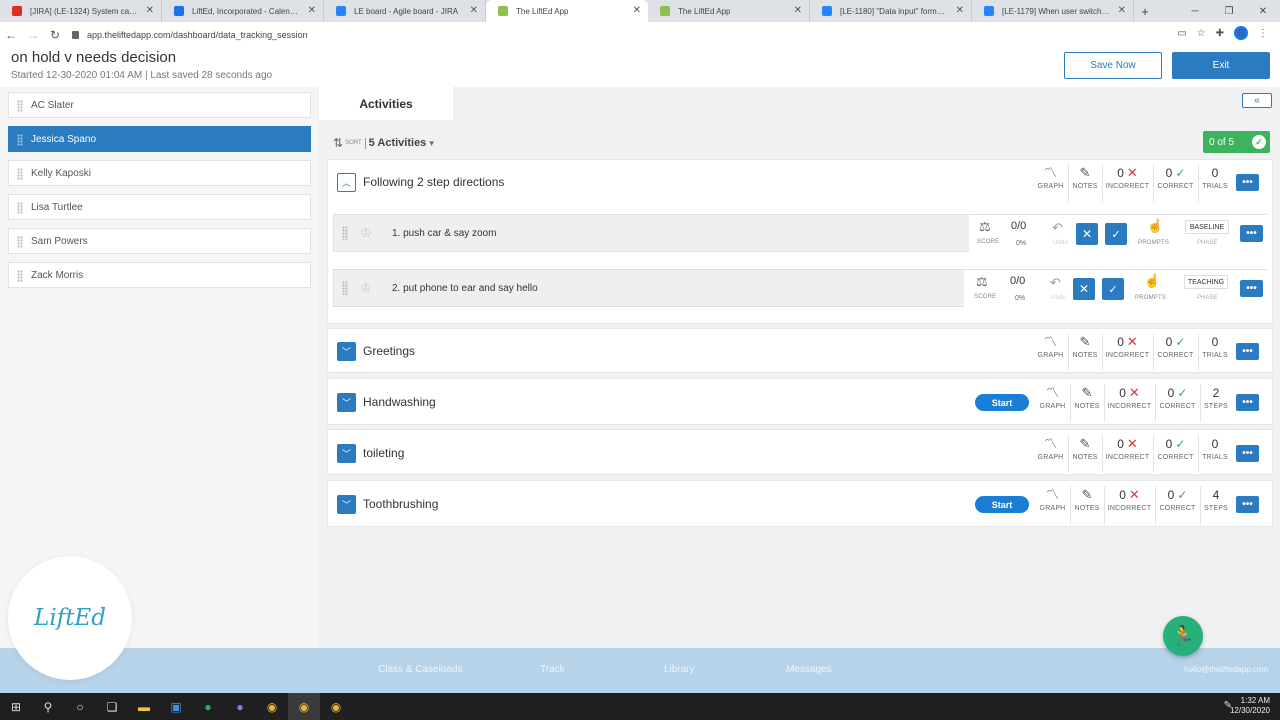 This screenshot has width=1280, height=720. What do you see at coordinates (1181, 33) in the screenshot?
I see `cast-icon: ▭` at bounding box center [1181, 33].